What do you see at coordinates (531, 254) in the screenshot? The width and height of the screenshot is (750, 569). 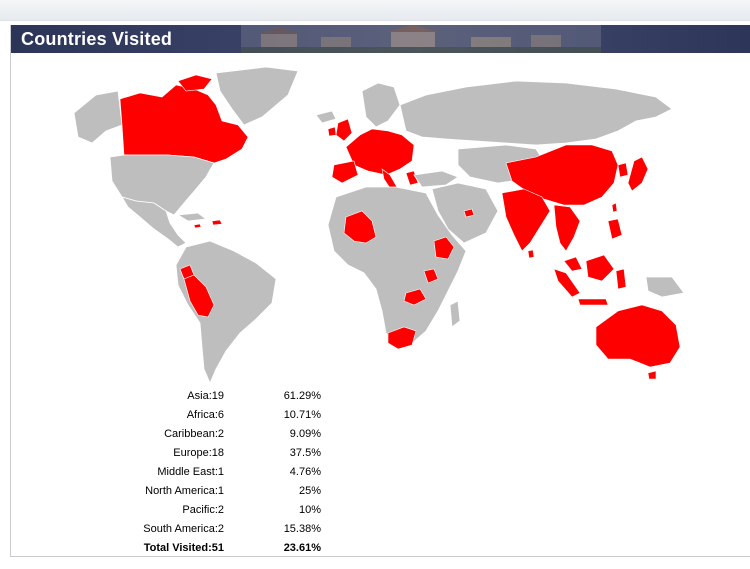 I see `land-sri-lanka` at bounding box center [531, 254].